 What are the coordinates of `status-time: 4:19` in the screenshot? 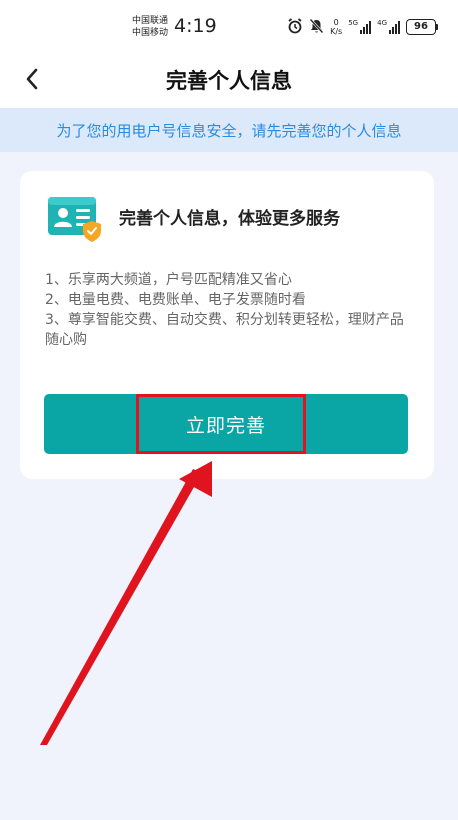 It's located at (195, 26).